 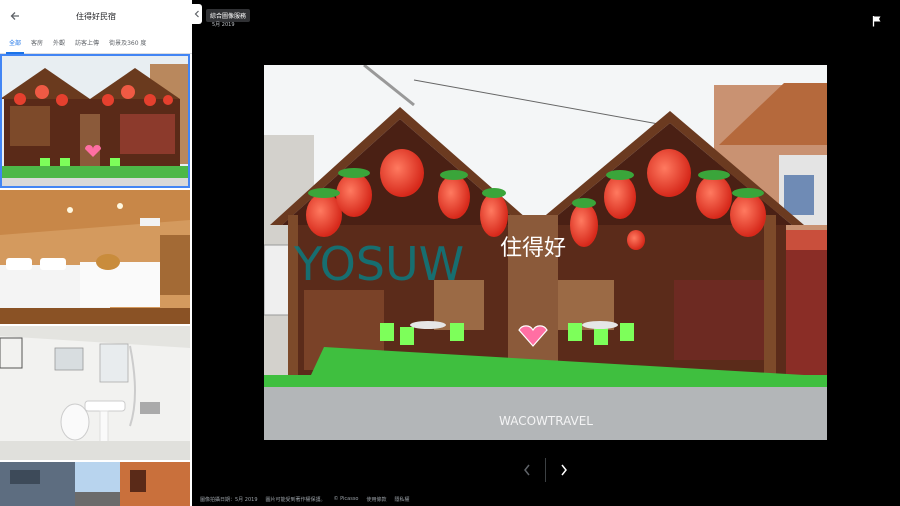 I want to click on panel-header: 住得好民宿, so click(x=96, y=16).